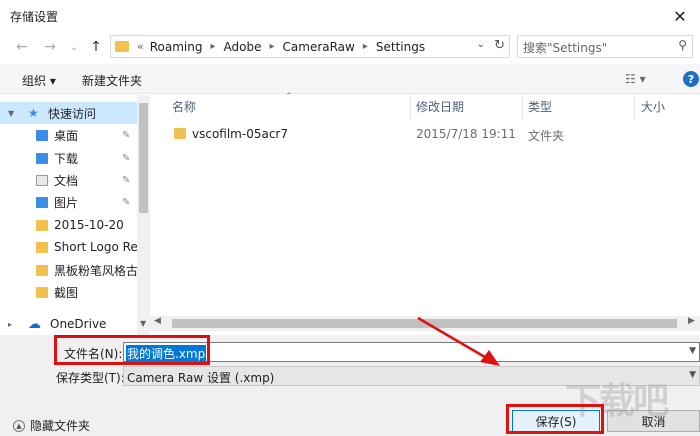 The image size is (700, 436). I want to click on breadcrumb-adobe: Adobe, so click(243, 47).